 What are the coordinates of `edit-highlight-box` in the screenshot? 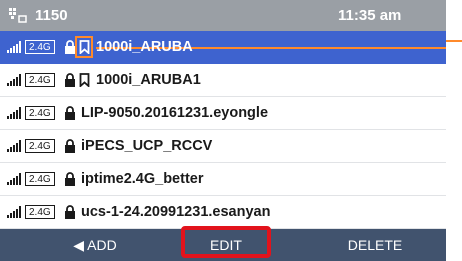 It's located at (226, 242).